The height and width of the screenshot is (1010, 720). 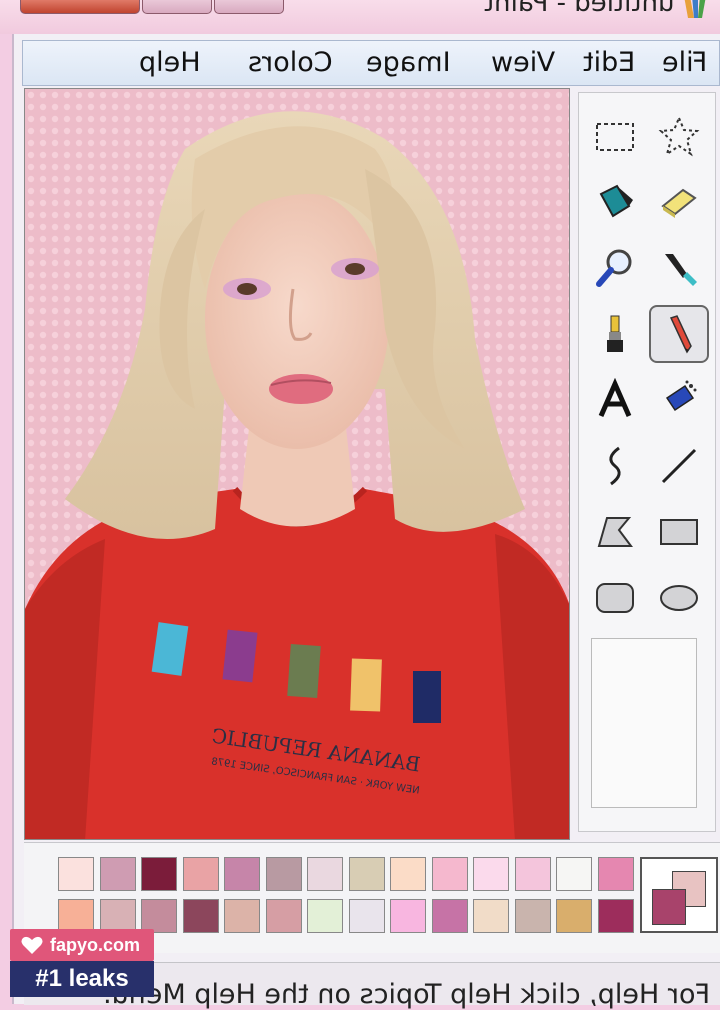 I want to click on pencil-icon, so click(x=680, y=334).